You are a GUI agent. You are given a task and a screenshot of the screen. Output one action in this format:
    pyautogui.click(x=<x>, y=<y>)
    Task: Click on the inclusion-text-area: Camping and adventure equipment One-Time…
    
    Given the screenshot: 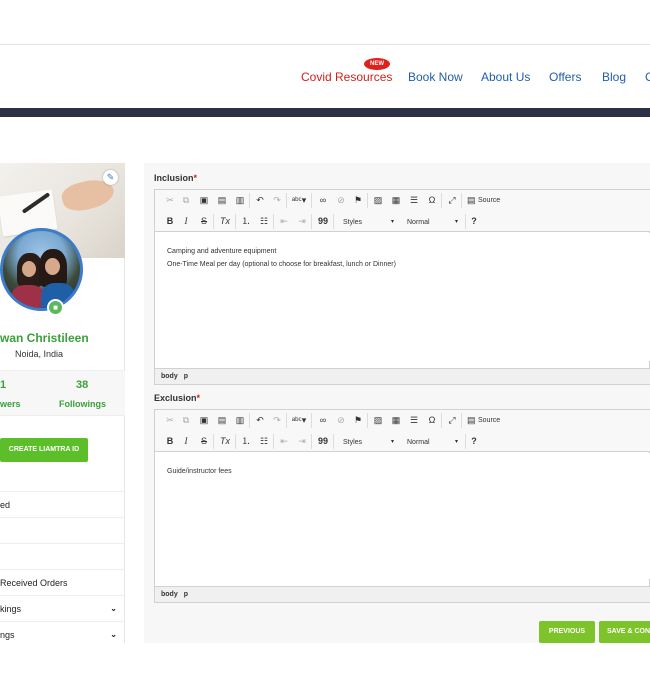 What is the action you would take?
    pyautogui.click(x=402, y=297)
    